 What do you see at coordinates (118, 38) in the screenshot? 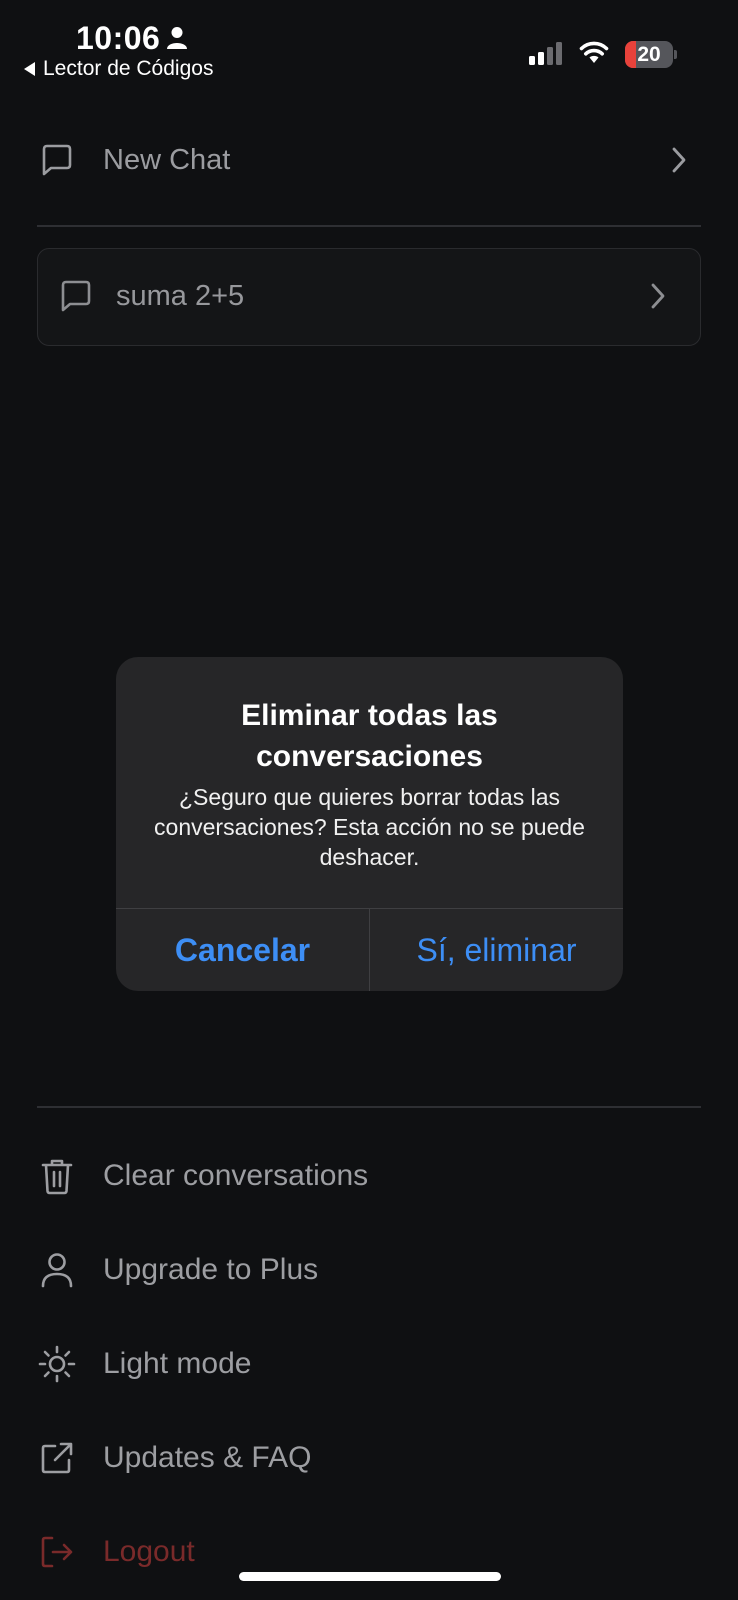
I see `status-time: 10:06` at bounding box center [118, 38].